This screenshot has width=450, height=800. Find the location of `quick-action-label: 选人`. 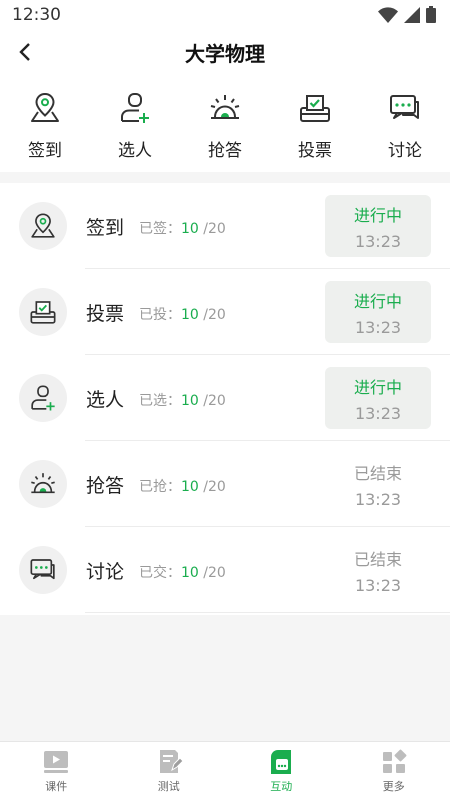

quick-action-label: 选人 is located at coordinates (135, 151).